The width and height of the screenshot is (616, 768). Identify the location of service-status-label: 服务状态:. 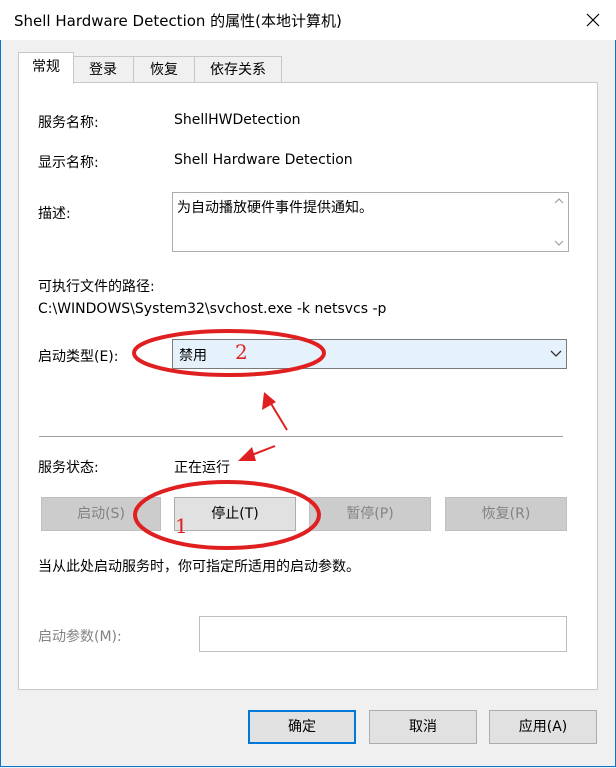
(68, 468).